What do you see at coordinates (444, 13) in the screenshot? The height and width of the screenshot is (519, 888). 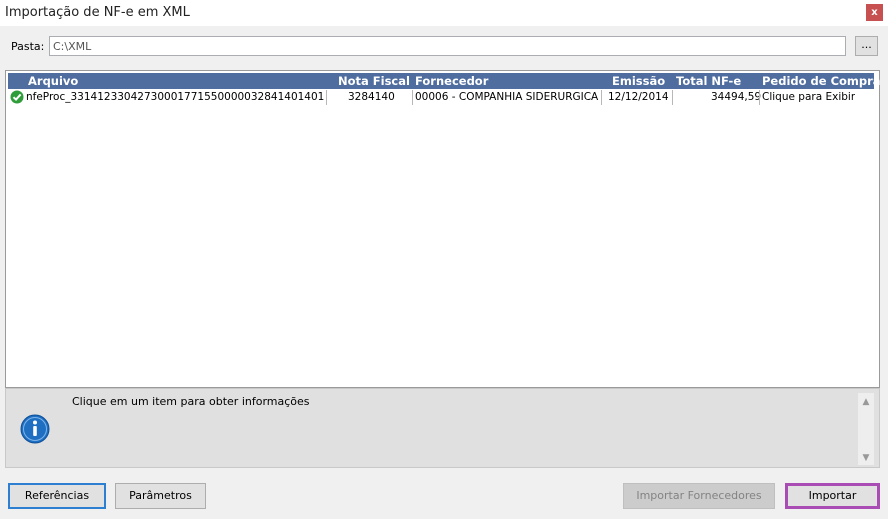 I see `title-bar: Importação de NF-e em XML x` at bounding box center [444, 13].